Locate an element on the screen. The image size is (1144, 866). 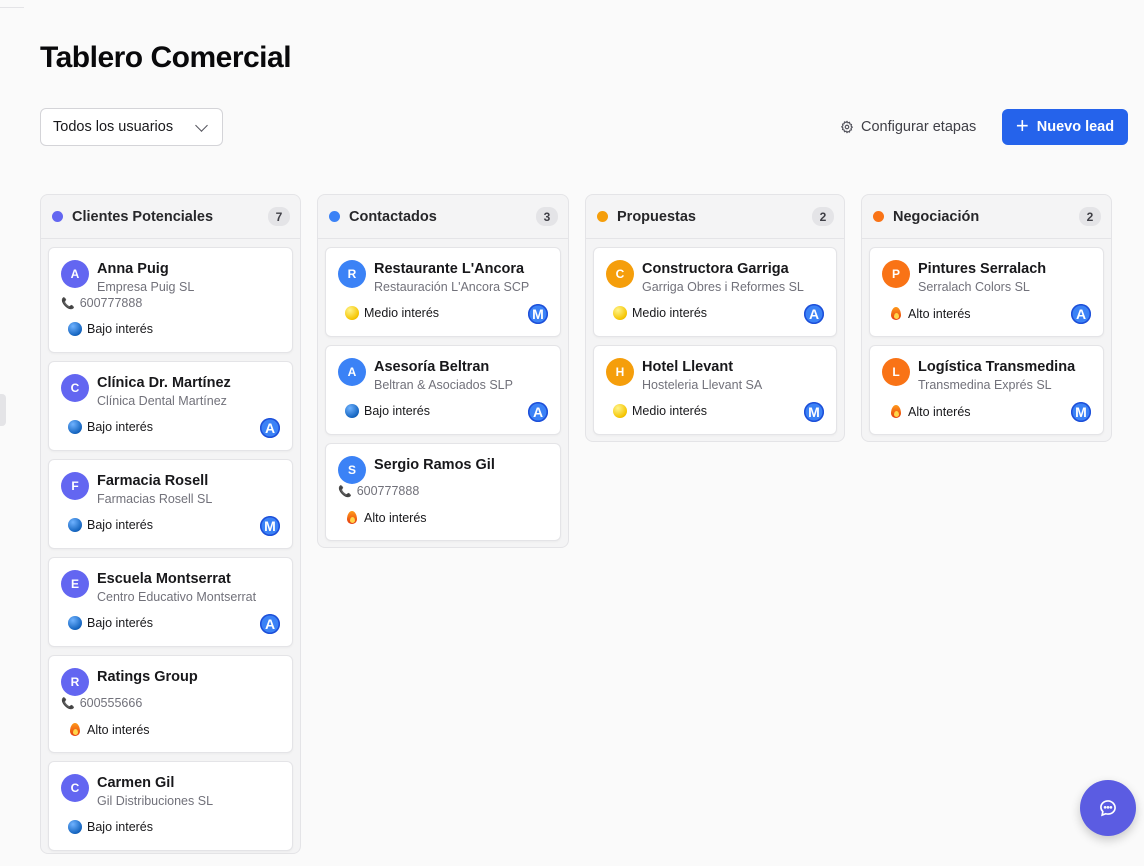
column-count-badge: 7 is located at coordinates (279, 216).